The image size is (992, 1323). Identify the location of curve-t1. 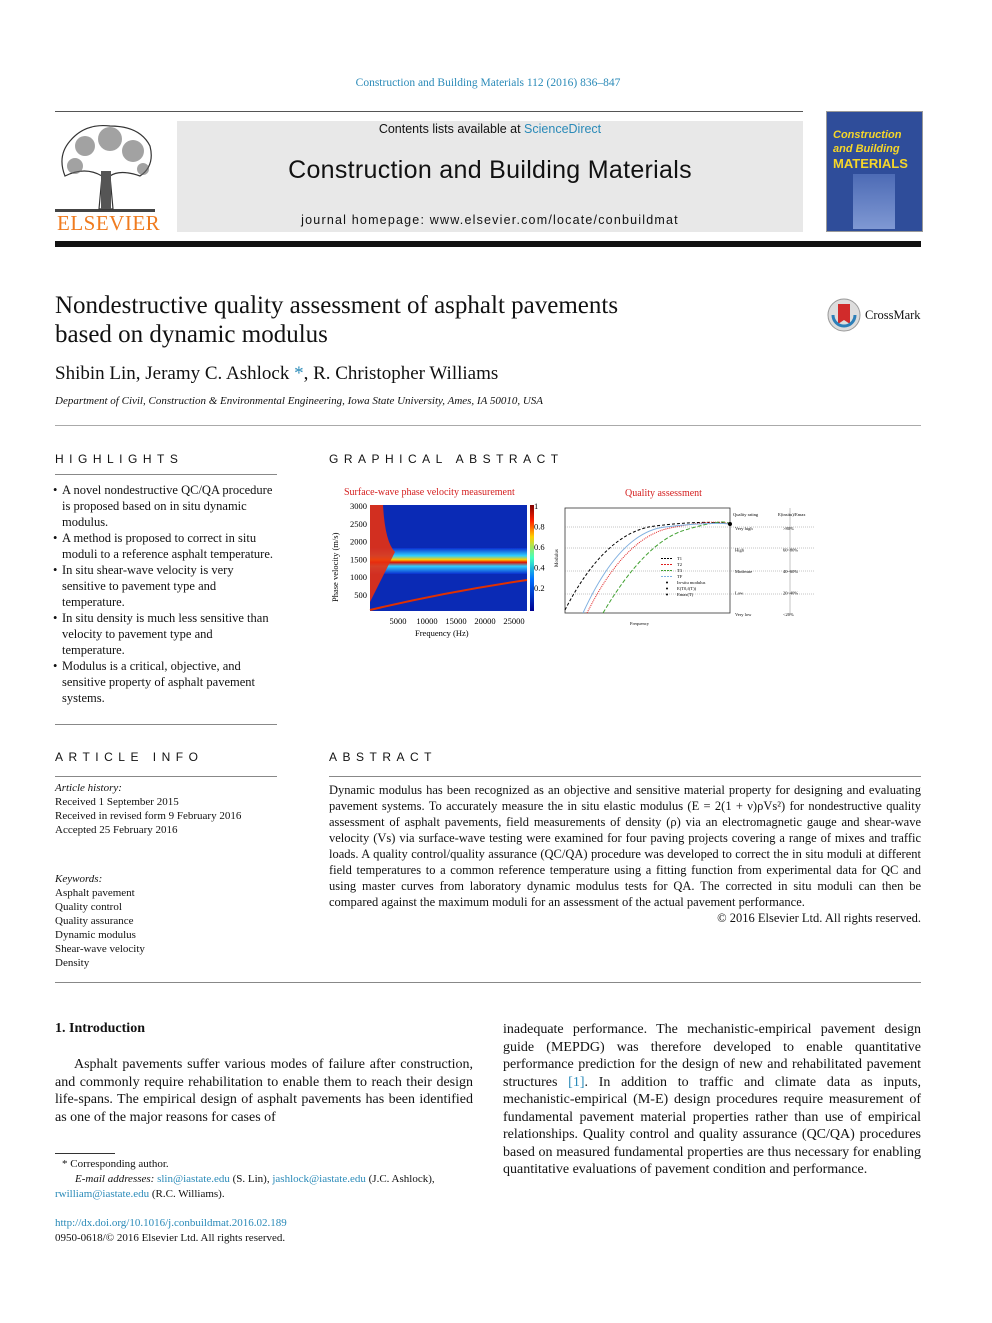
(647, 566).